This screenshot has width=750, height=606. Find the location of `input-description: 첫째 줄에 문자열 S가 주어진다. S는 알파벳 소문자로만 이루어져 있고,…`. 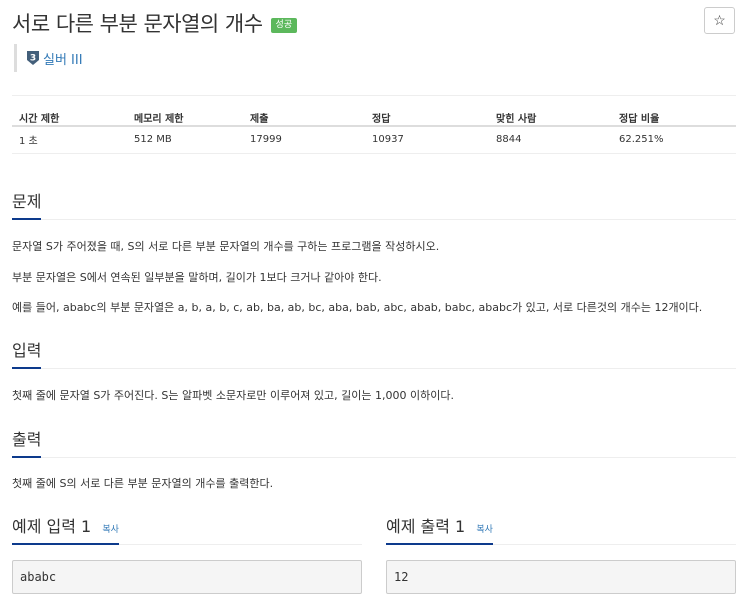

input-description: 첫째 줄에 문자열 S가 주어진다. S는 알파벳 소문자로만 이루어져 있고,… is located at coordinates (233, 395).